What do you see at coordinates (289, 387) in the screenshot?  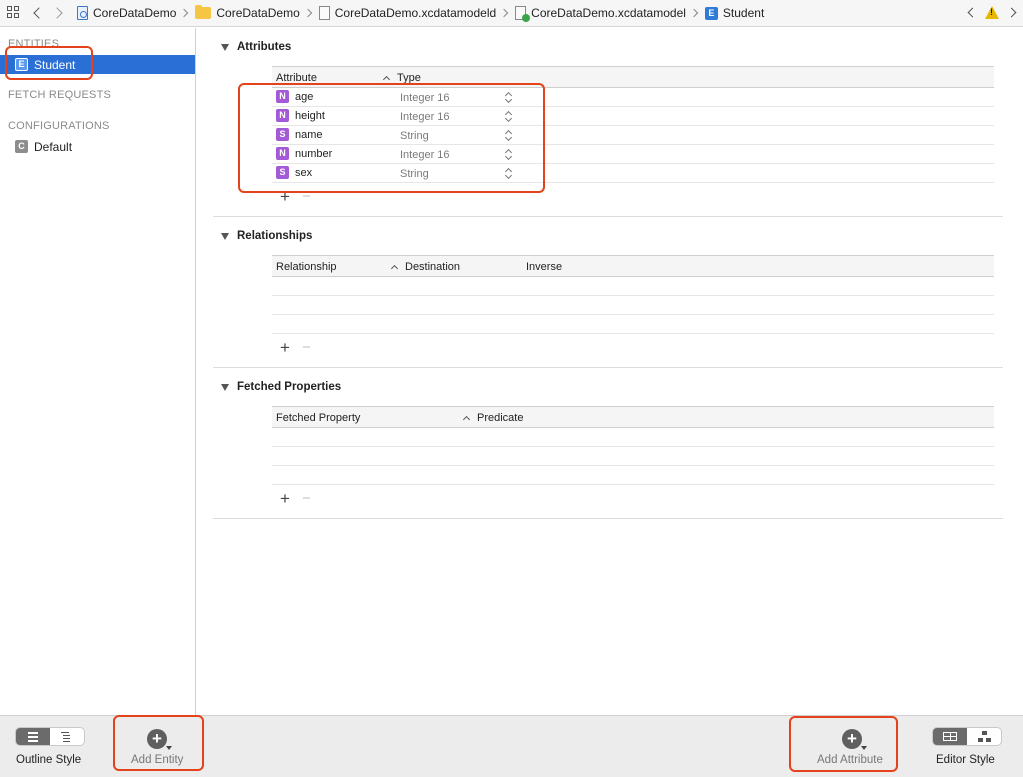 I see `section-title: Fetched Properties` at bounding box center [289, 387].